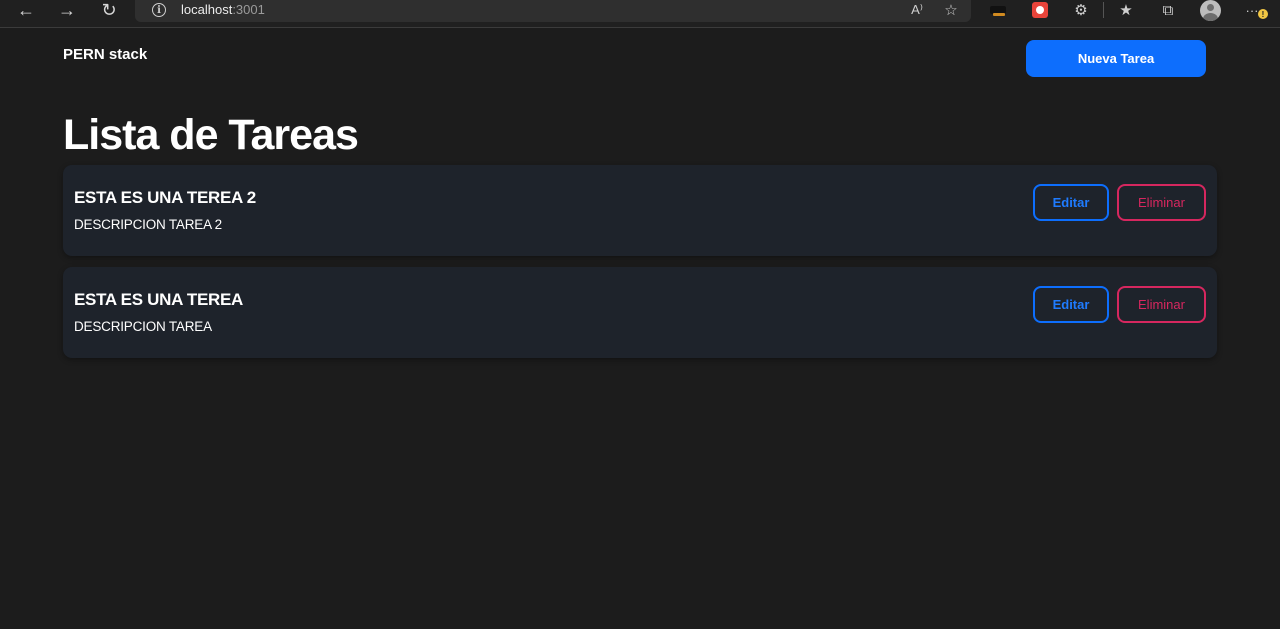 This screenshot has height=629, width=1280. What do you see at coordinates (1116, 58) in the screenshot?
I see `new-task-button: Nueva Tarea` at bounding box center [1116, 58].